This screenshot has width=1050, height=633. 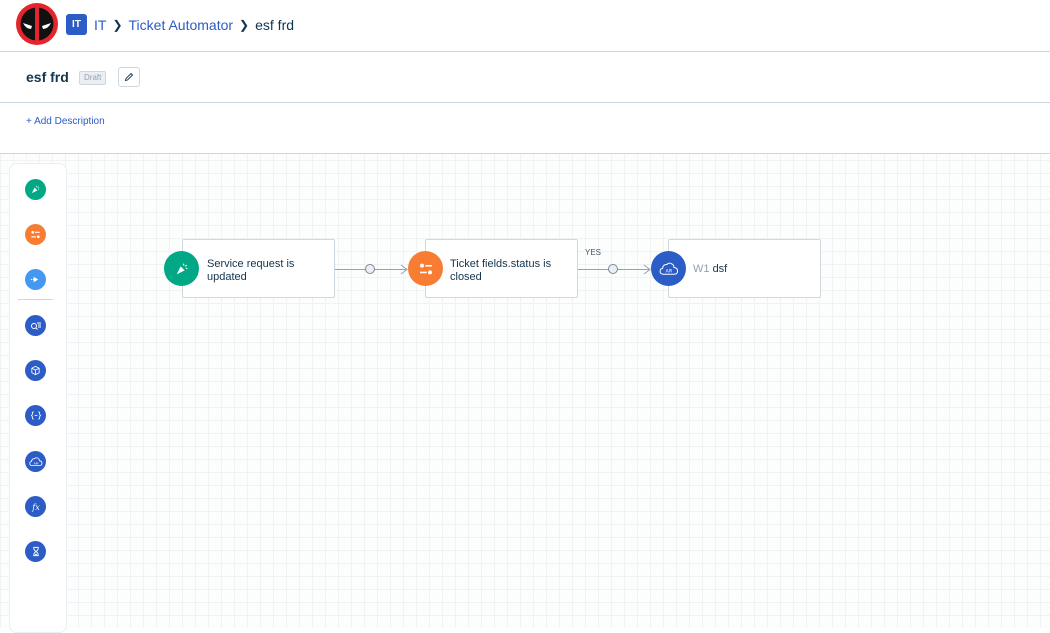 I want to click on palette-action, so click(x=35, y=279).